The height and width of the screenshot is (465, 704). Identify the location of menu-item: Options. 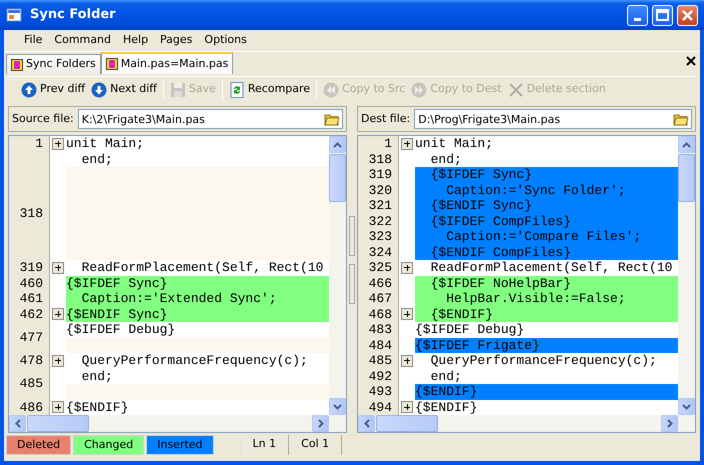
(225, 40).